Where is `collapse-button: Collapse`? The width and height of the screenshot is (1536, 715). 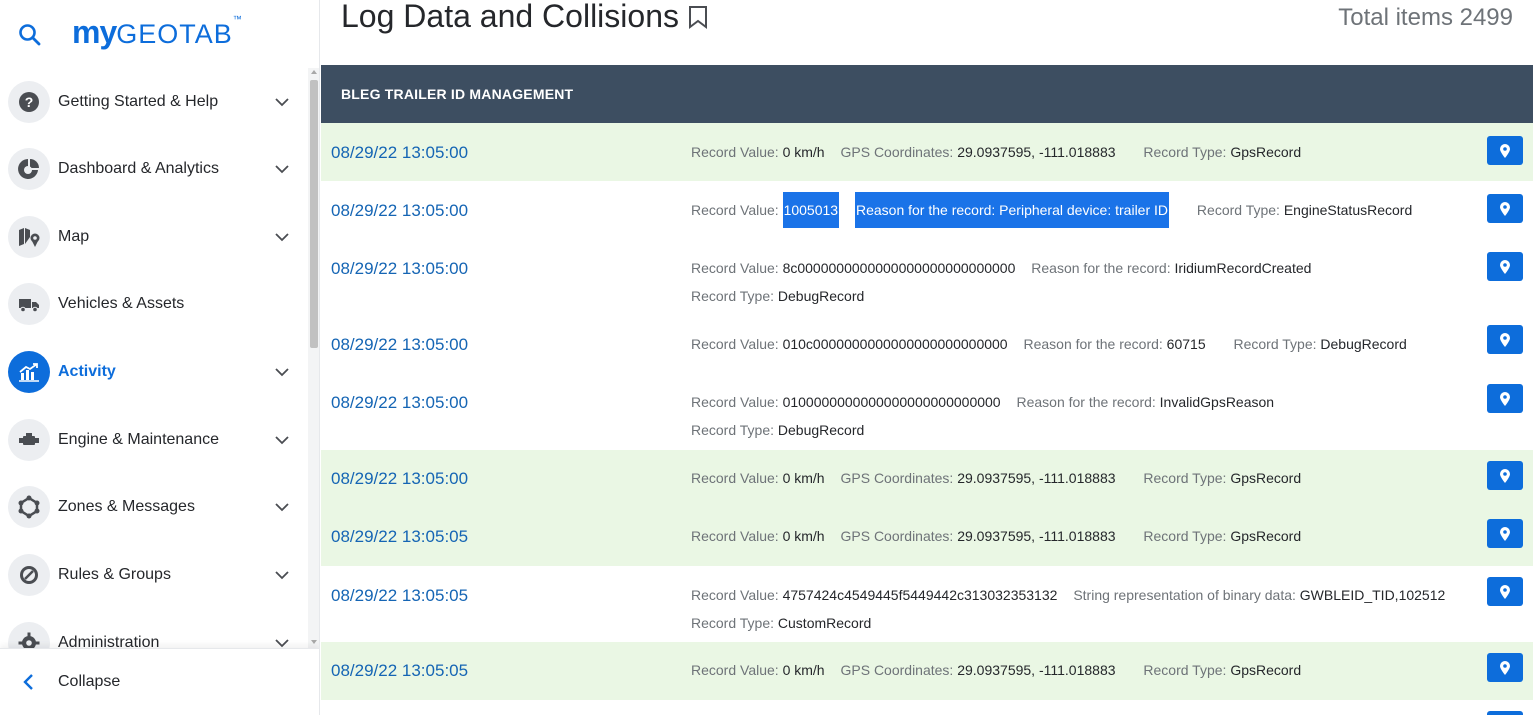
collapse-button: Collapse is located at coordinates (159, 681).